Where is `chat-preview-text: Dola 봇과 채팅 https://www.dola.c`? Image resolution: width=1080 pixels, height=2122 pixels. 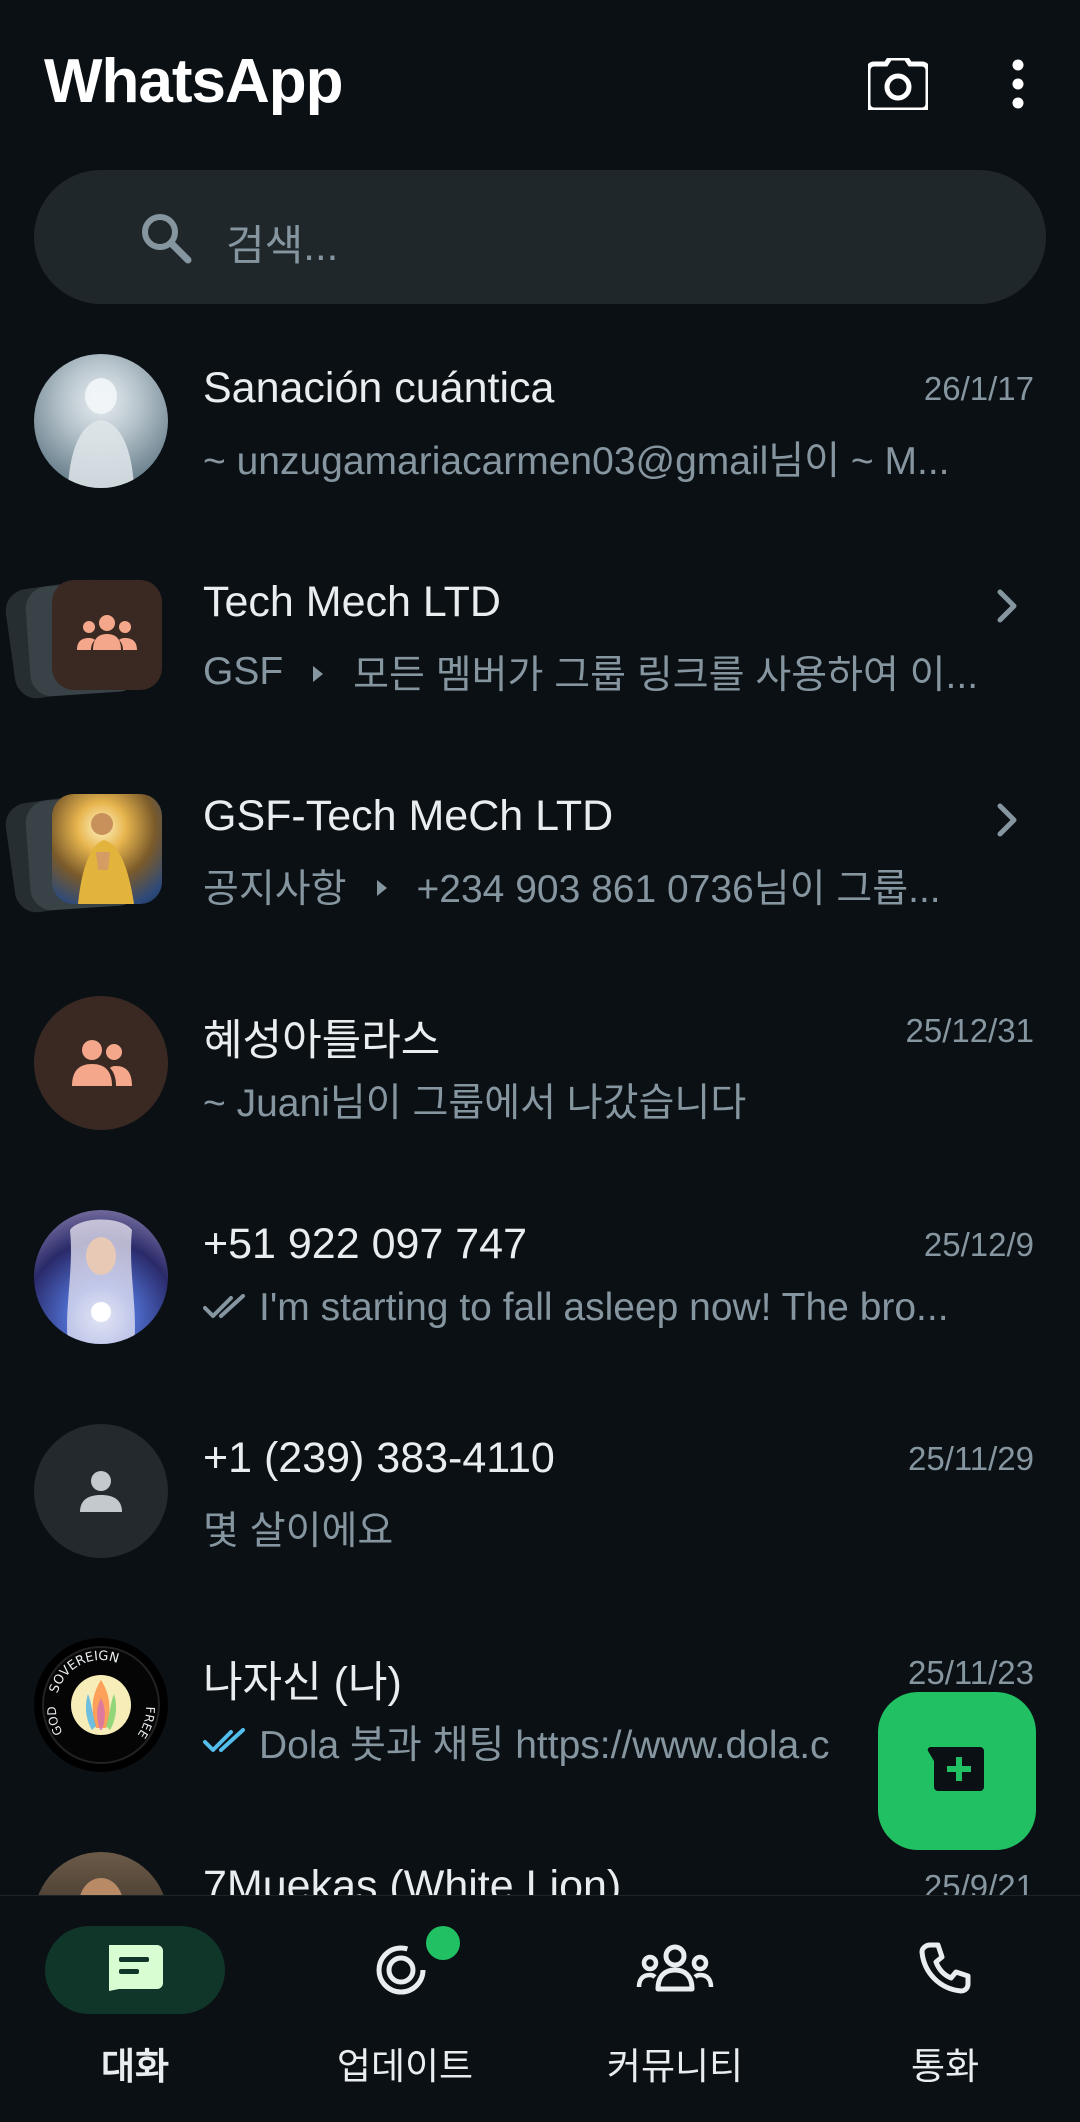
chat-preview-text: Dola 봇과 채팅 https://www.dola.c is located at coordinates (544, 1745).